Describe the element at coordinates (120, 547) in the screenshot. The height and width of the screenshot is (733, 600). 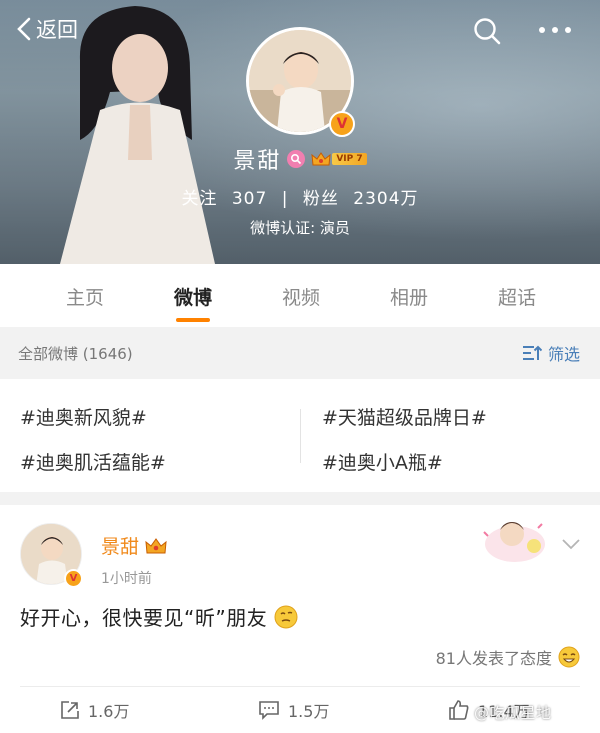
I see `author-name: 景甜` at that location.